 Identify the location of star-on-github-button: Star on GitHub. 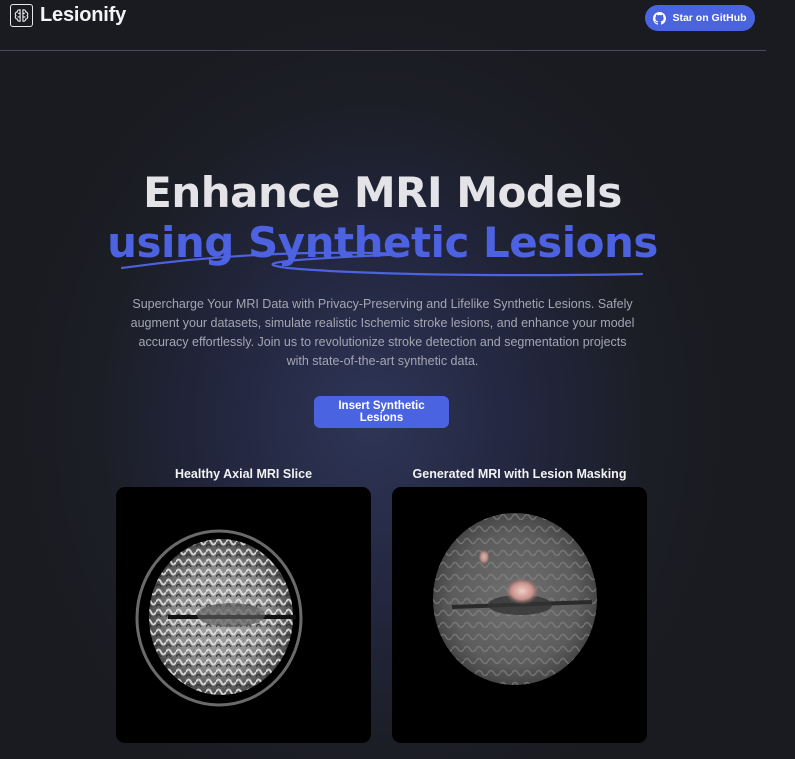
(700, 18).